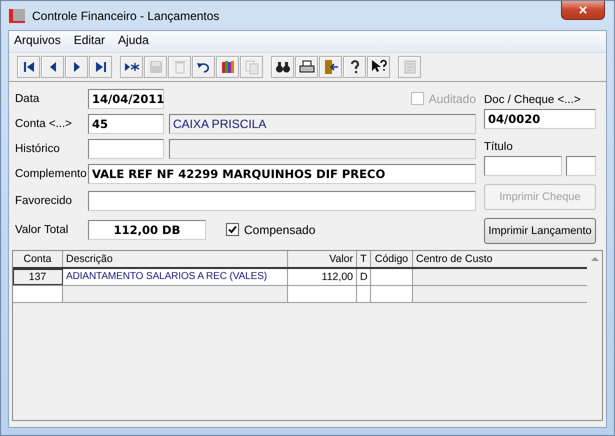 Image resolution: width=615 pixels, height=436 pixels. Describe the element at coordinates (322, 259) in the screenshot. I see `column-header: Valor` at that location.